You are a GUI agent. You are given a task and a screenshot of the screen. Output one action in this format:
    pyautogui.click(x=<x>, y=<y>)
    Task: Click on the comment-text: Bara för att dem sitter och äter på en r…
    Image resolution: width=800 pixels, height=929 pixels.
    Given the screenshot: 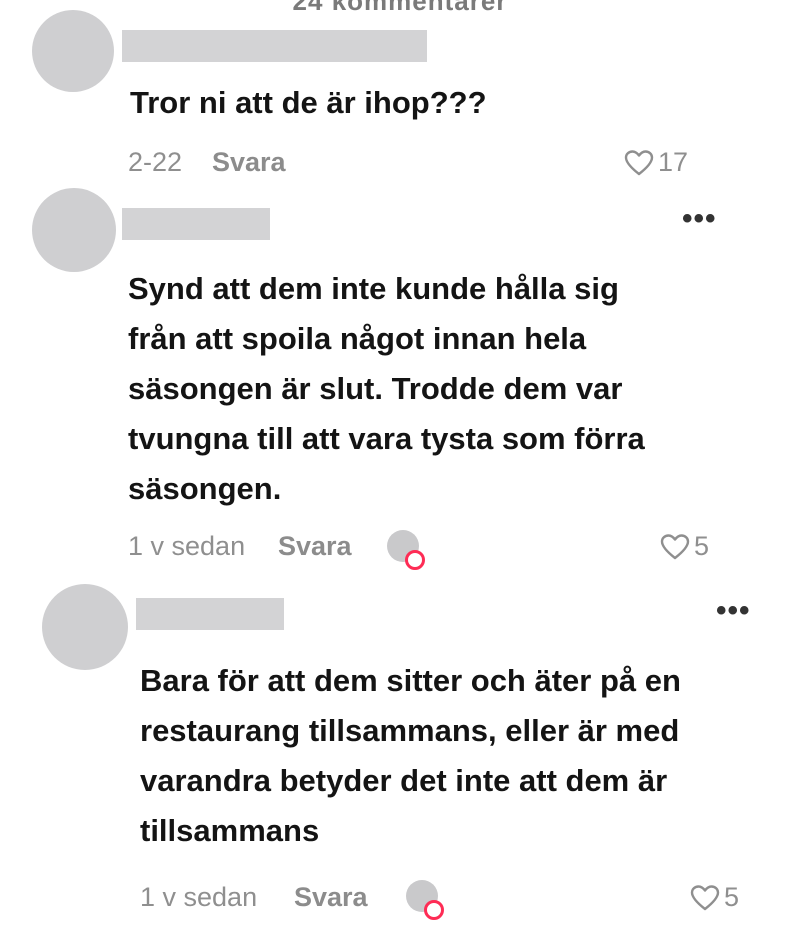 What is the action you would take?
    pyautogui.click(x=410, y=755)
    